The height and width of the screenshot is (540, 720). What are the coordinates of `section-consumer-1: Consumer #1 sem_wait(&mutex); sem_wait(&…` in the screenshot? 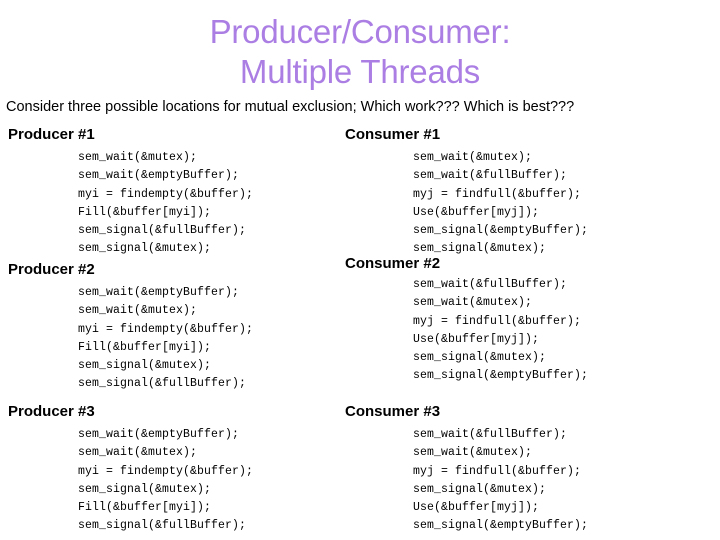 It's located at (532, 192).